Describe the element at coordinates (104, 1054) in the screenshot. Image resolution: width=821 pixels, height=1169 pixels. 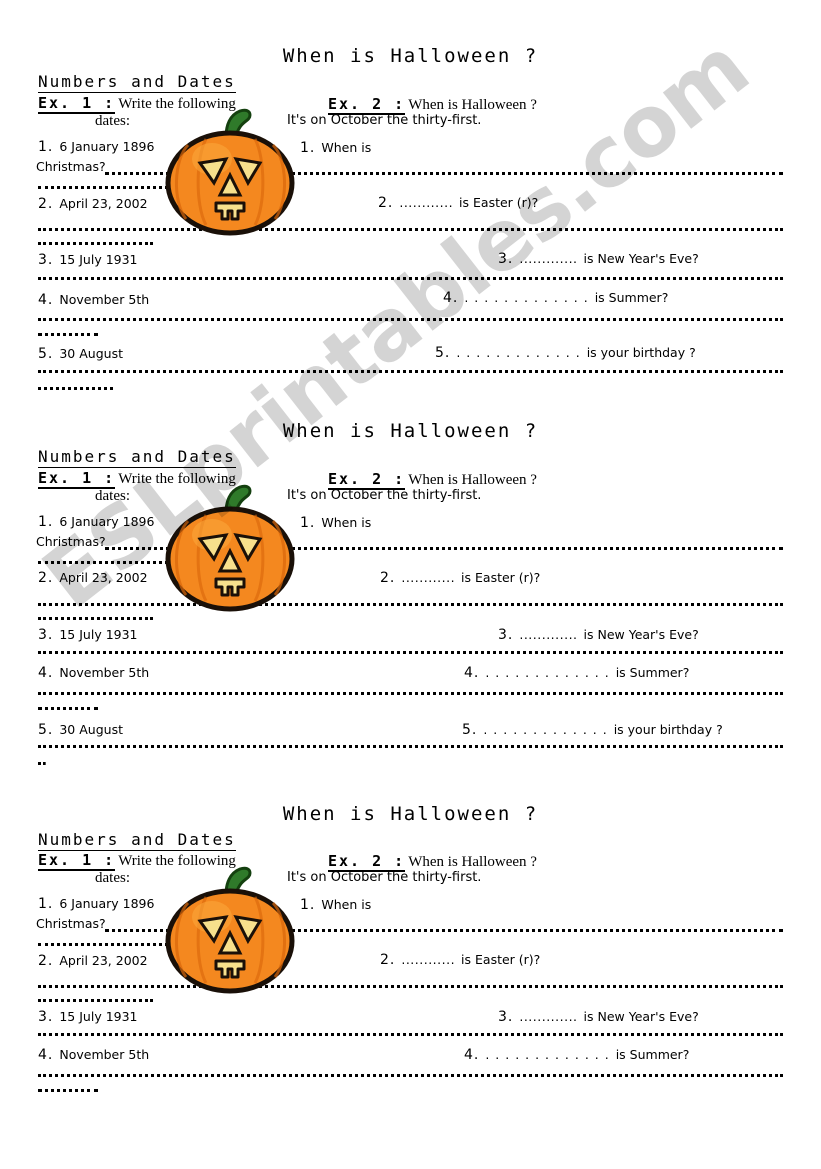
I see `item-text: November 5th` at that location.